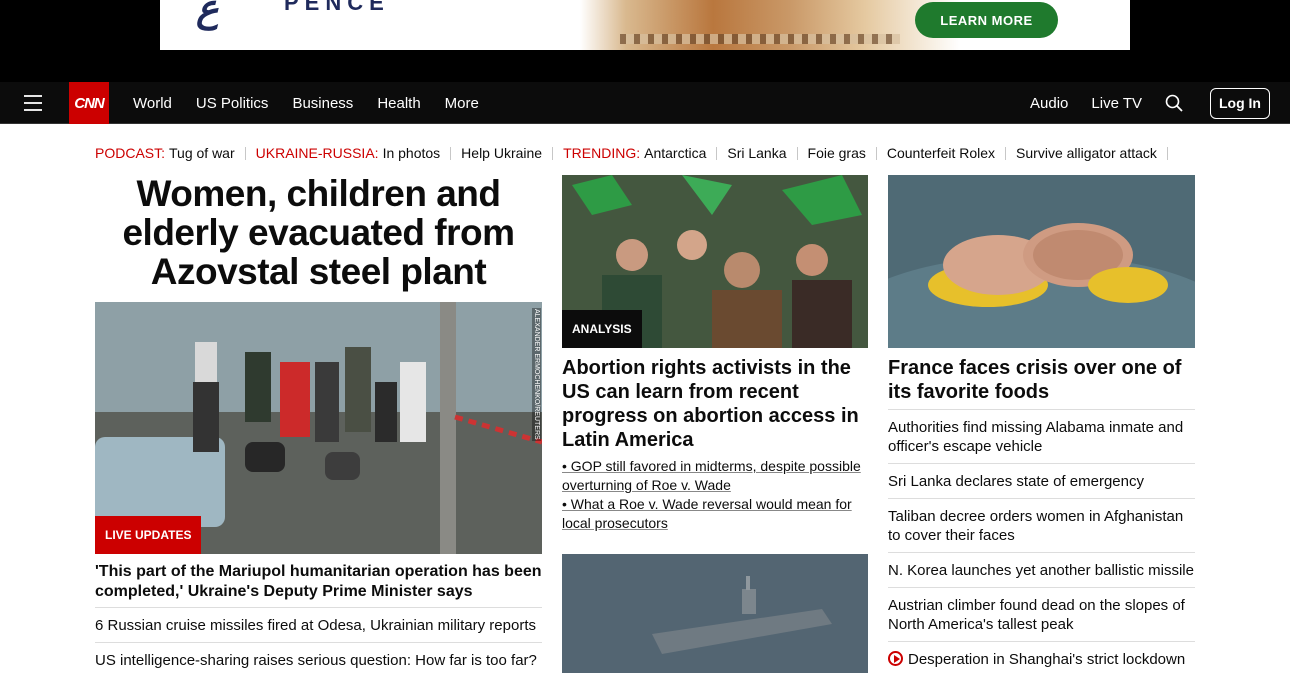  I want to click on trend-text: Survive alligator attack, so click(1086, 153).